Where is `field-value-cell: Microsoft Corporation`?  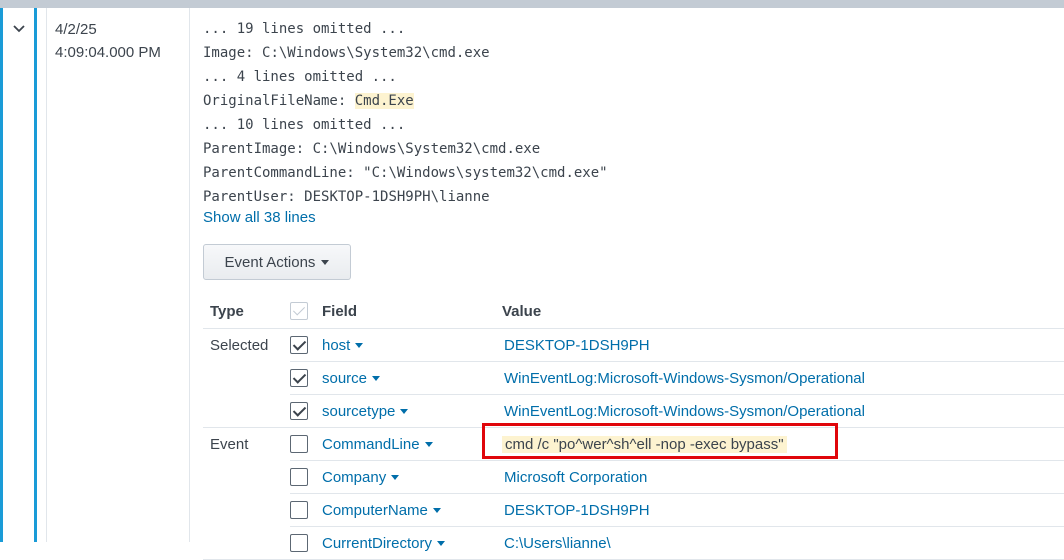 field-value-cell: Microsoft Corporation is located at coordinates (783, 477).